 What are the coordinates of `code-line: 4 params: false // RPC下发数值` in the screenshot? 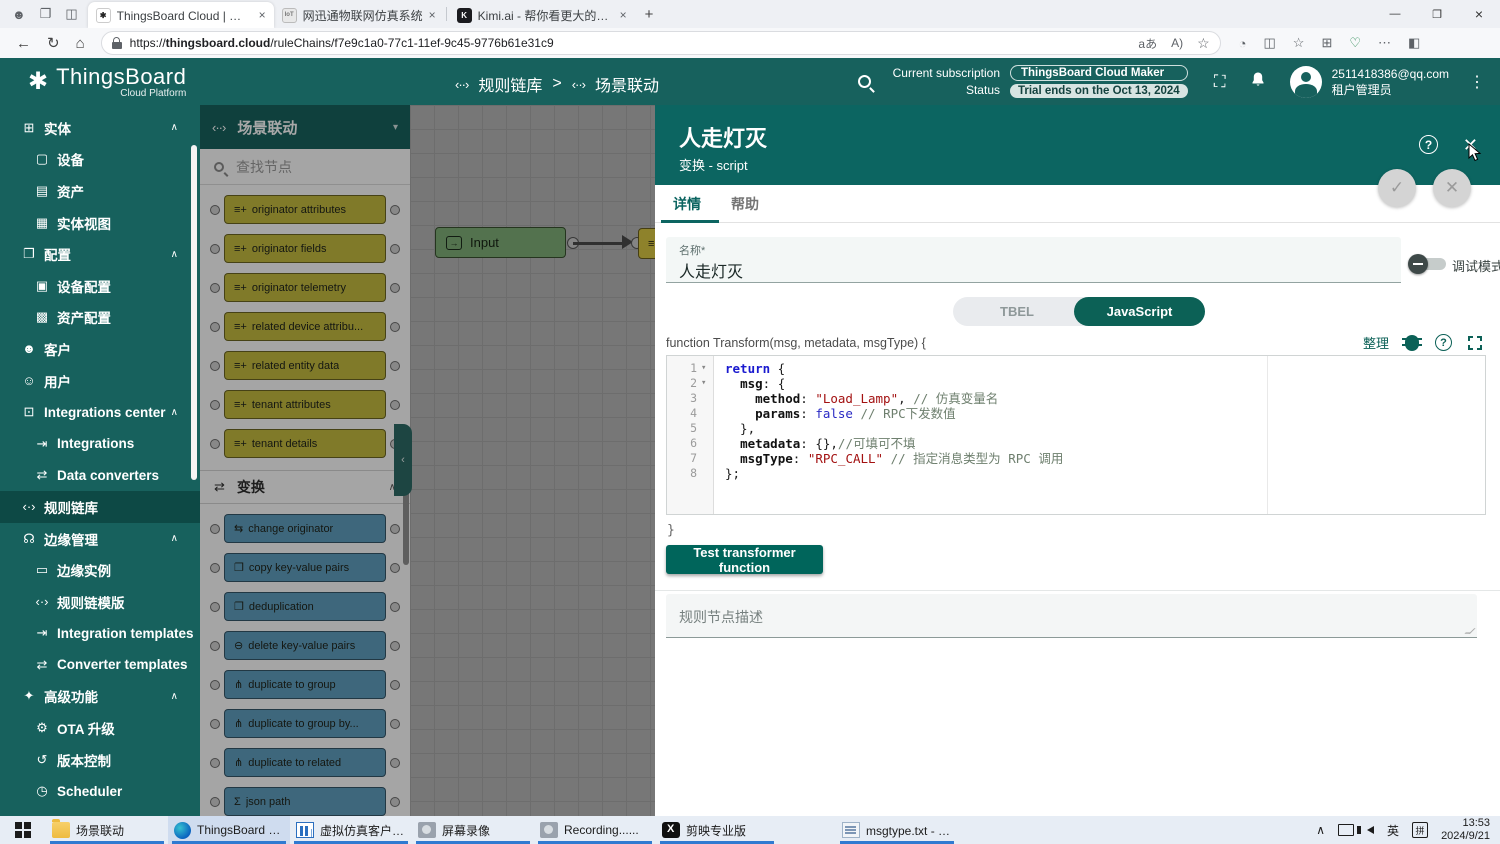 It's located at (1076, 413).